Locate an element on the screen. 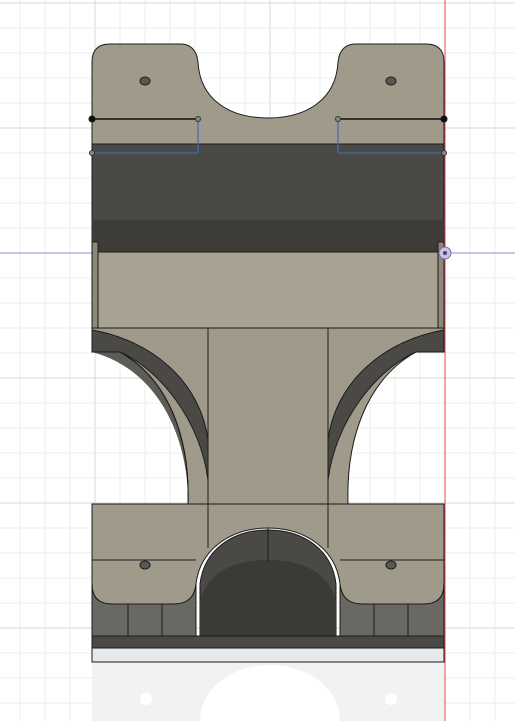 The image size is (515, 721). upper-web-face is located at coordinates (268, 290).